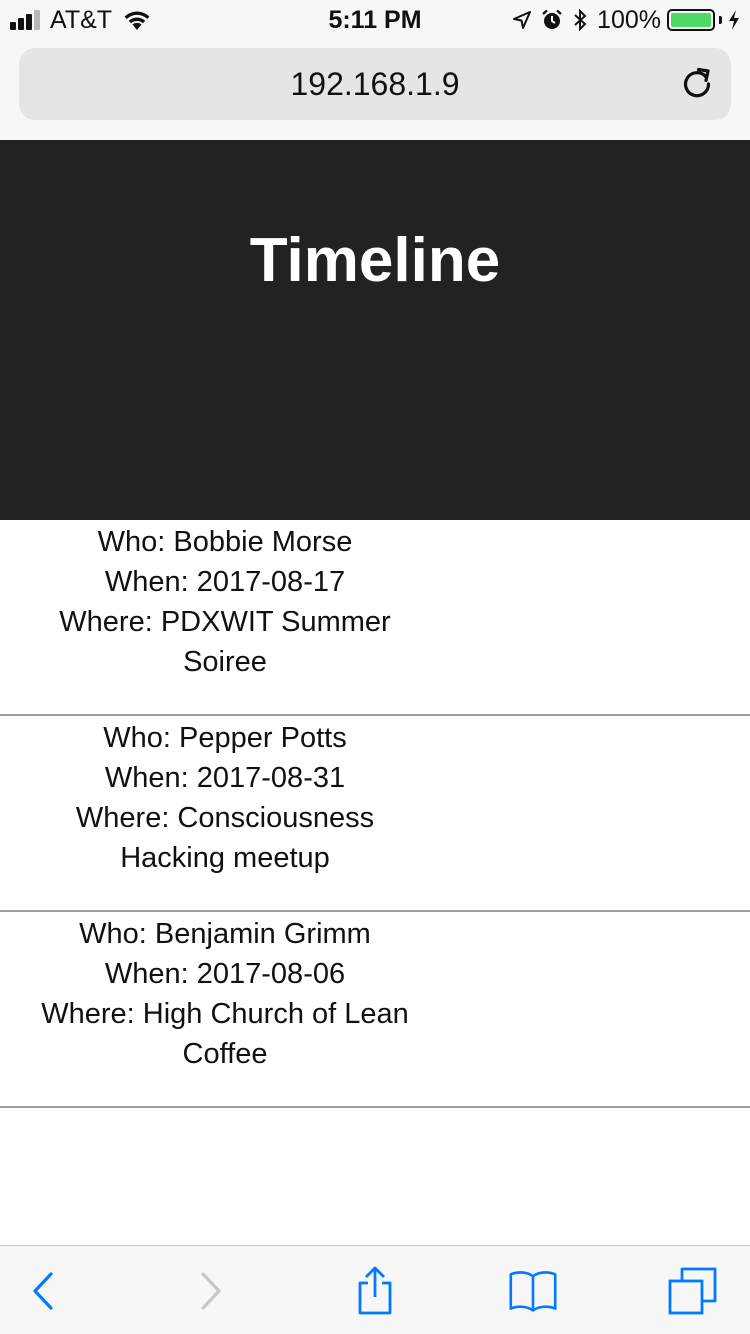 This screenshot has height=1334, width=750. Describe the element at coordinates (225, 738) in the screenshot. I see `entry-who: Who: Pepper Potts` at that location.